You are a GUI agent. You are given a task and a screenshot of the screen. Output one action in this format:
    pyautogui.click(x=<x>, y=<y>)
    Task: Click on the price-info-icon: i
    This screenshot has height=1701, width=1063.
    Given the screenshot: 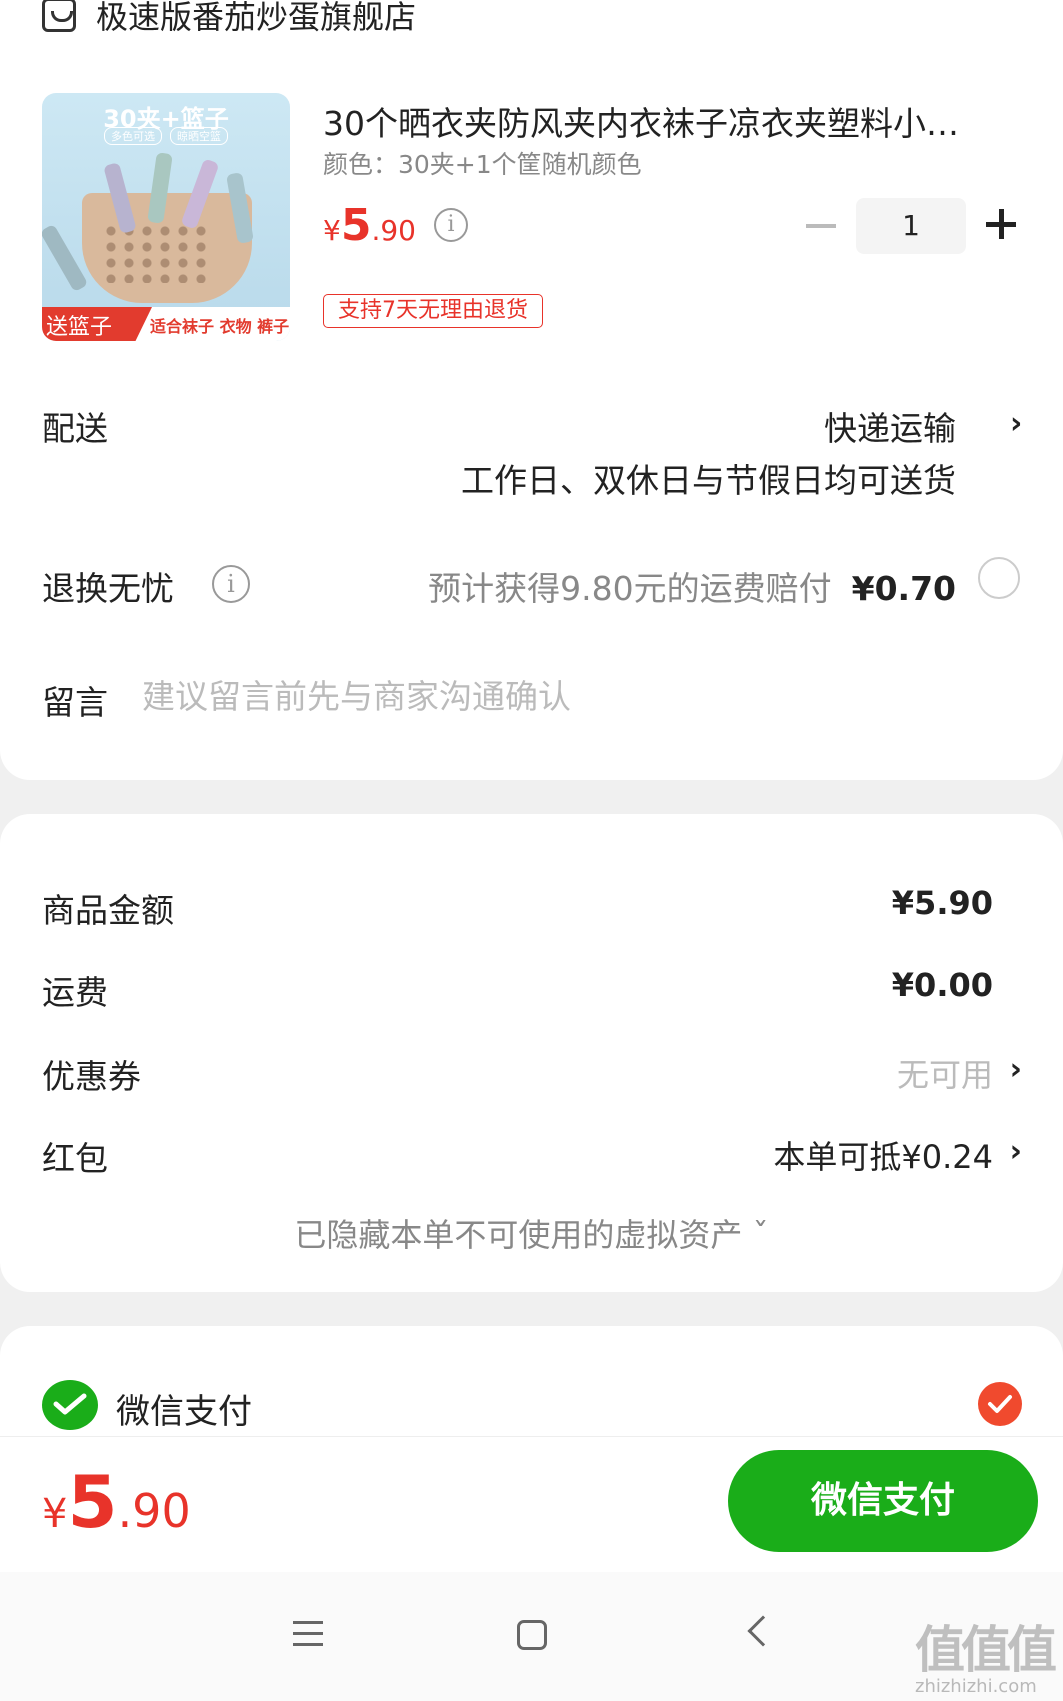 What is the action you would take?
    pyautogui.click(x=451, y=225)
    